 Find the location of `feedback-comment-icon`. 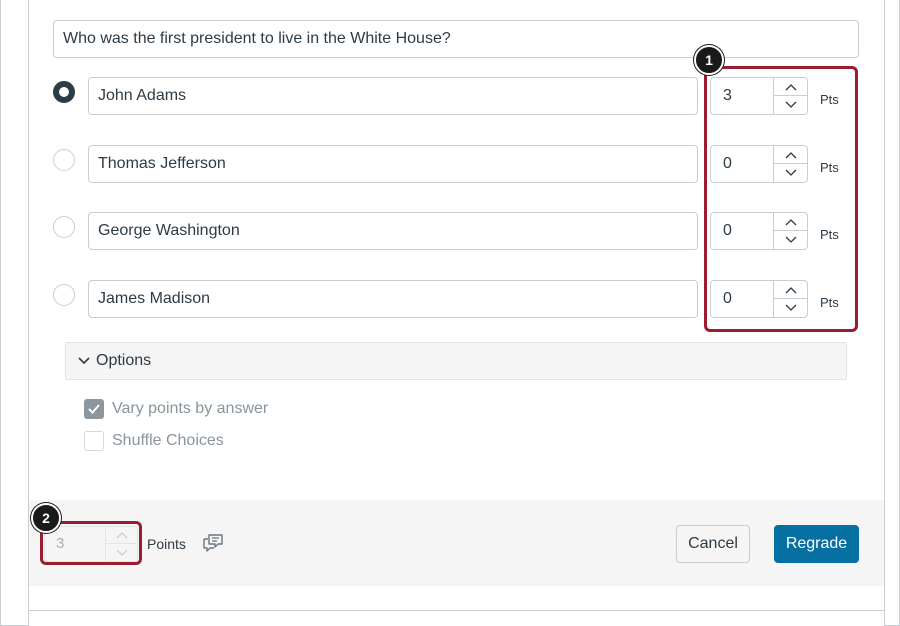

feedback-comment-icon is located at coordinates (213, 543).